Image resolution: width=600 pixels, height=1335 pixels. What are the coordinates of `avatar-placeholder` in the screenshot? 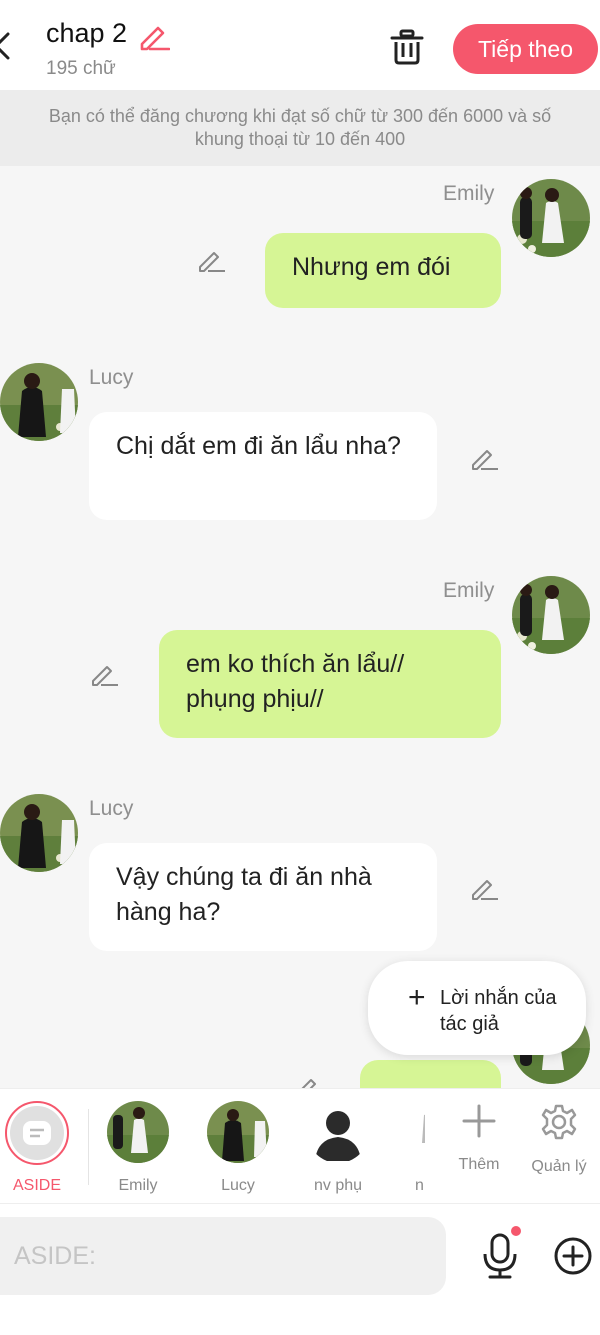 It's located at (338, 1132).